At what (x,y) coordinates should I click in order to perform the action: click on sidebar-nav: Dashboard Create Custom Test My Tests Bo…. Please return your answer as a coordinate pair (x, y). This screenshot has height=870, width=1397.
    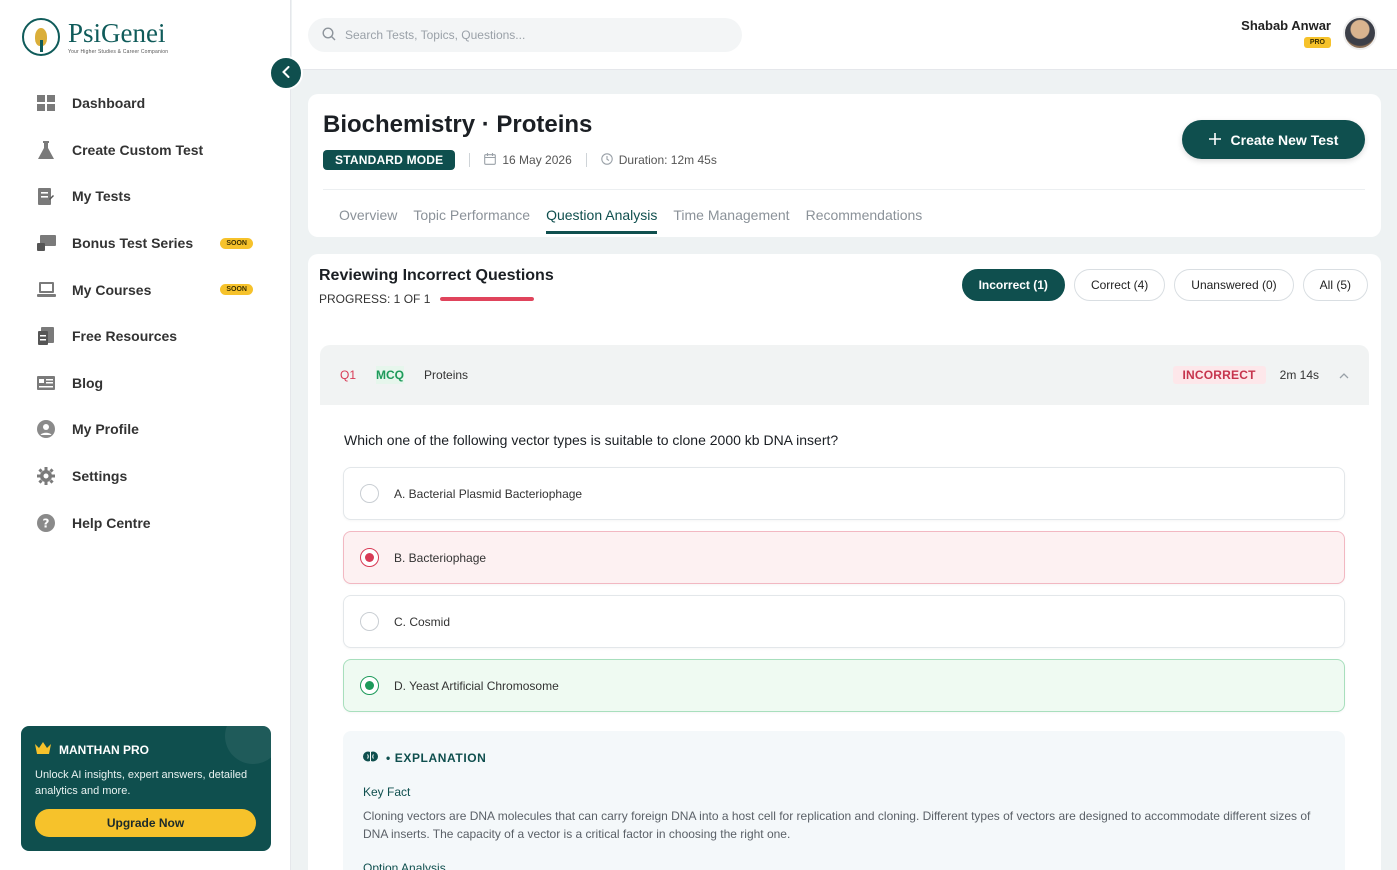
    Looking at the image, I should click on (151, 313).